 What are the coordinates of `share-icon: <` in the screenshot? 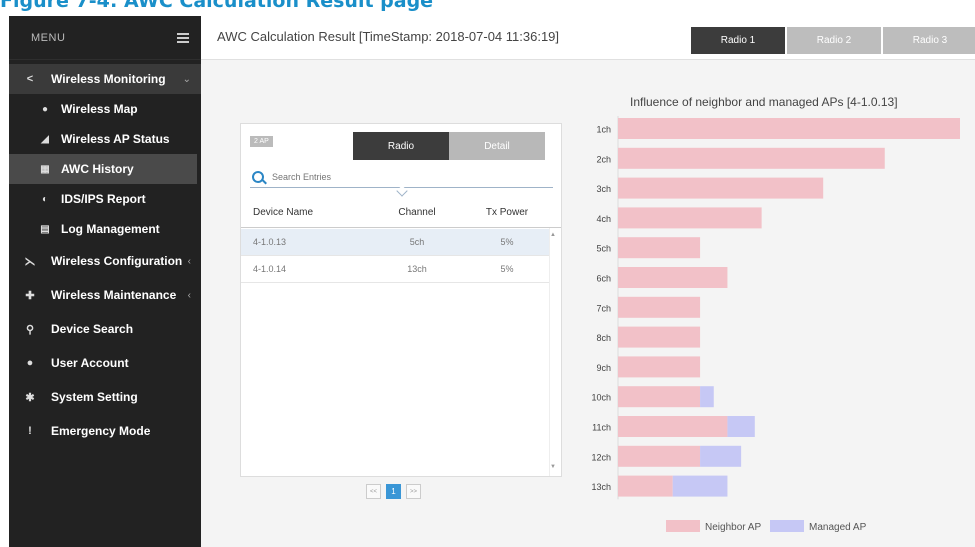 It's located at (30, 79).